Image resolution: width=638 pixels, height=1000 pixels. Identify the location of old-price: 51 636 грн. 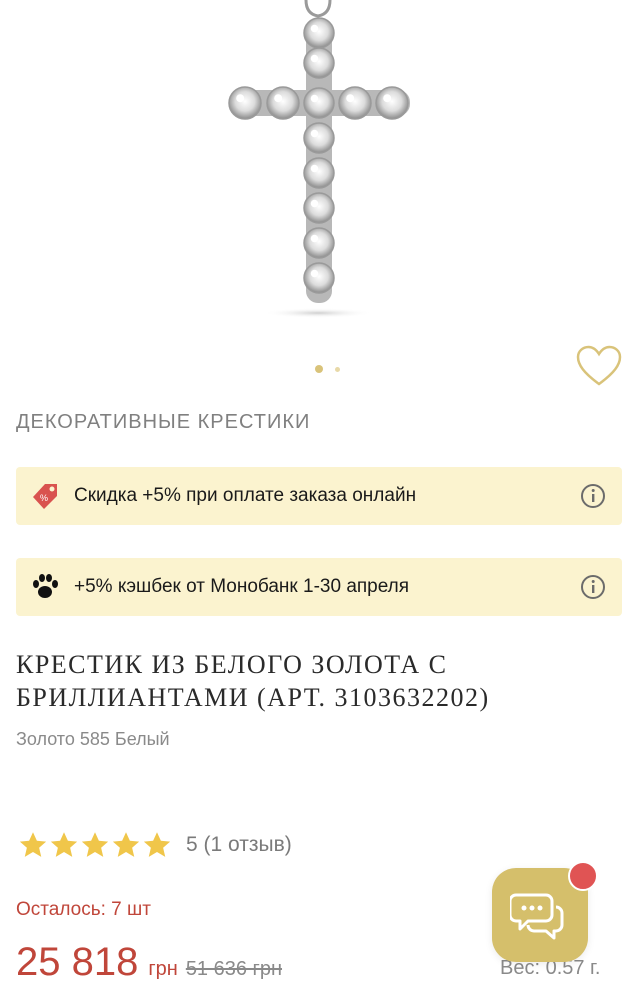
(234, 969).